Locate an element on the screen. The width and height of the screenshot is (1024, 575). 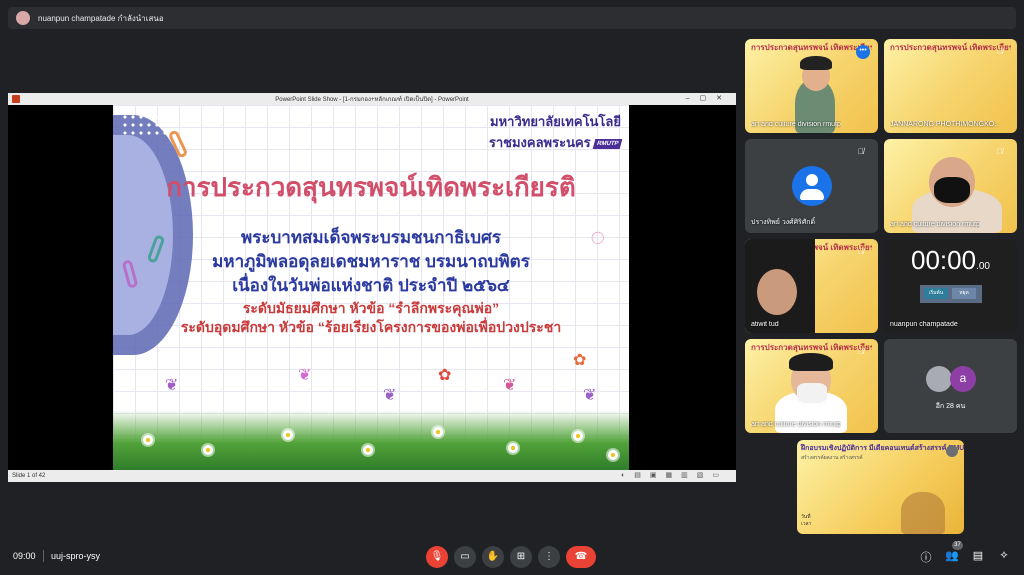
avatar-letter: a is located at coordinates (963, 379).